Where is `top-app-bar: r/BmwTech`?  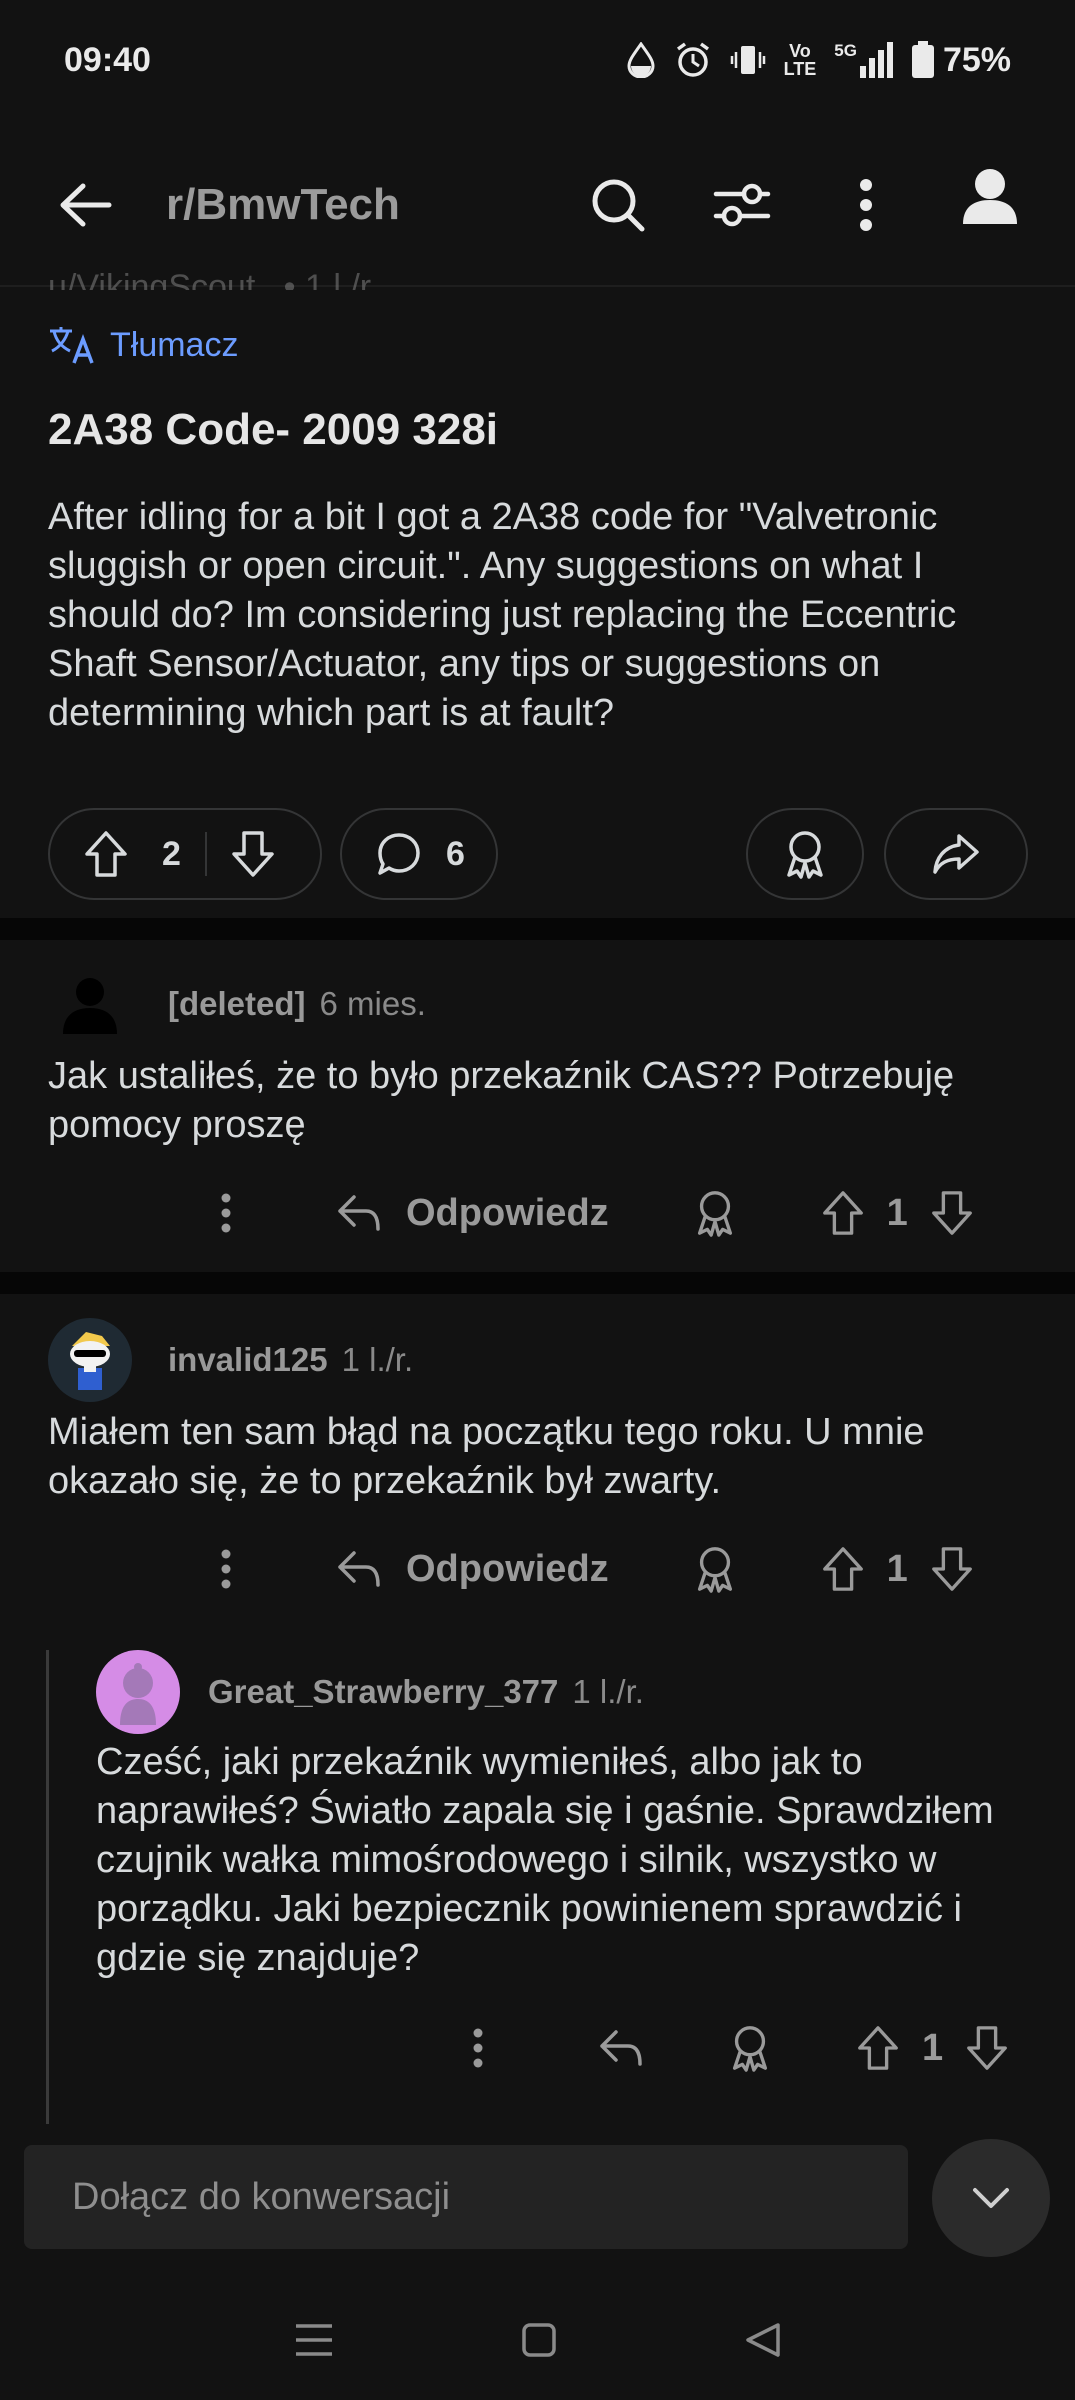 top-app-bar: r/BmwTech is located at coordinates (537, 205).